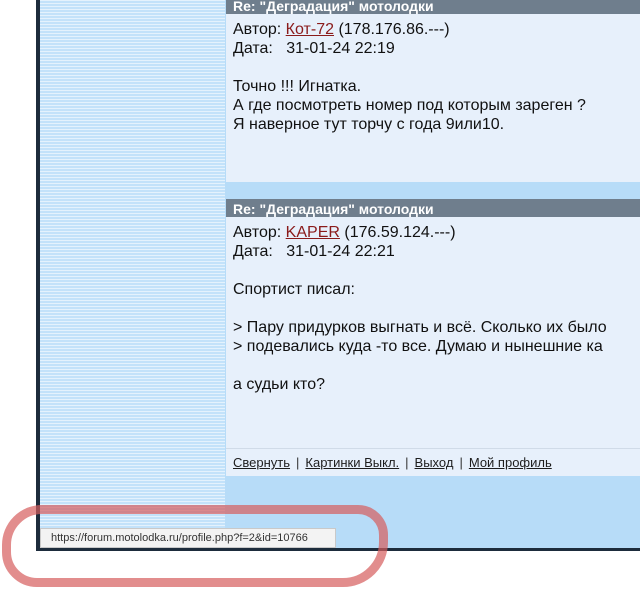  I want to click on author-line: Автор: KAPER (176.59.124.---), so click(436, 232).